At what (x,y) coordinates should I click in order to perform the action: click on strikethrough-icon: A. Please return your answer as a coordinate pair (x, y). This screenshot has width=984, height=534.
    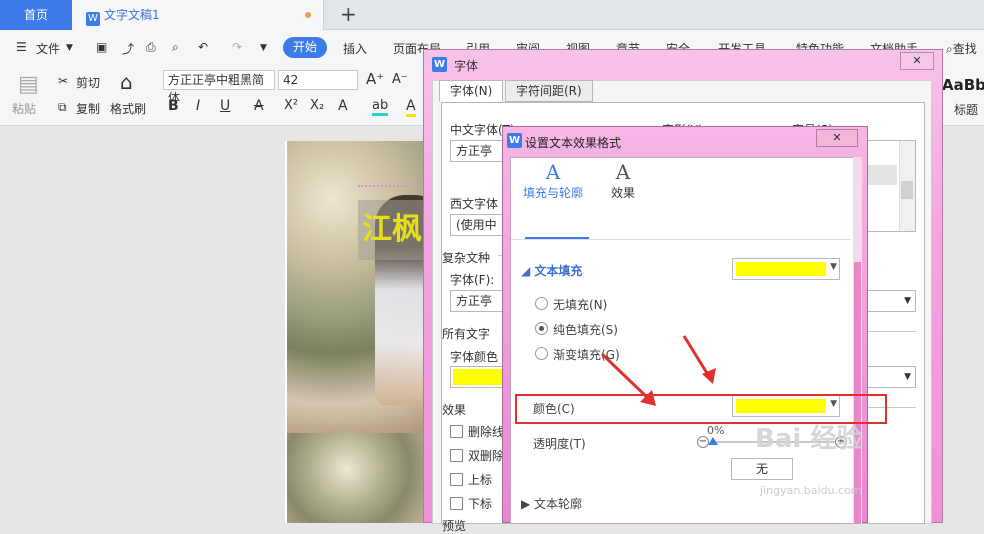
    Looking at the image, I should click on (259, 106).